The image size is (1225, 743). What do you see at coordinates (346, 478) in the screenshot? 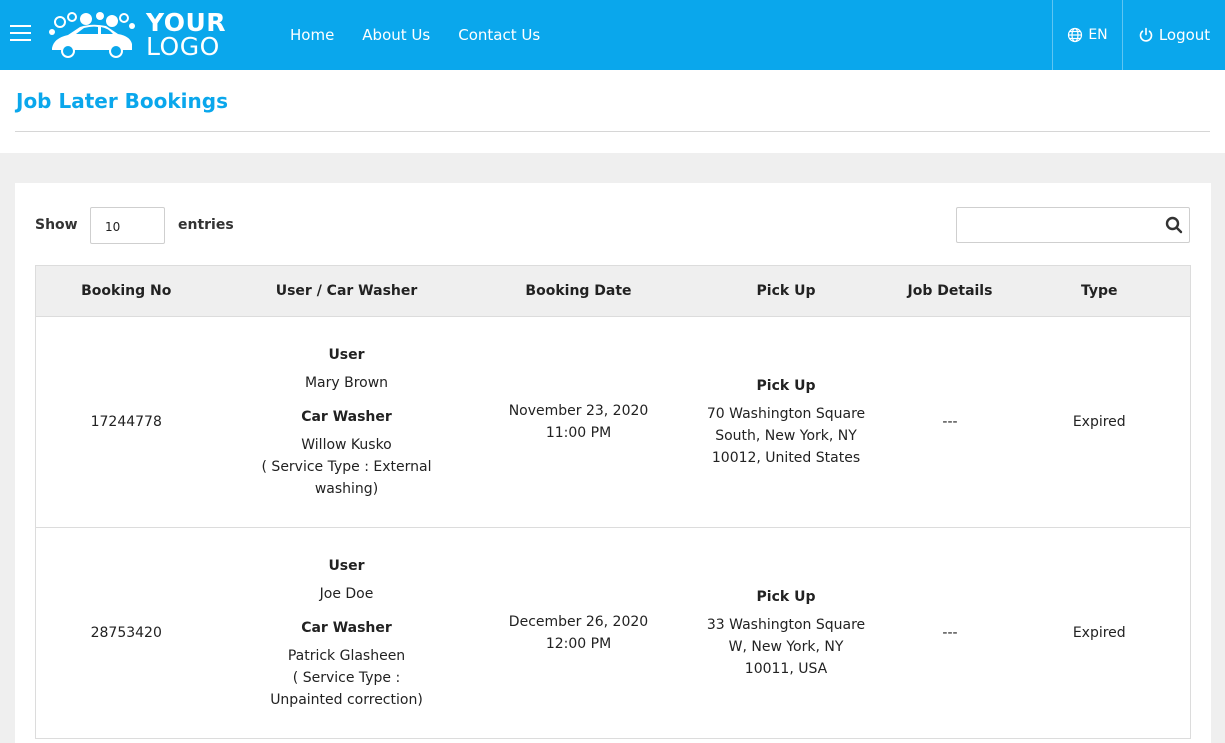
I see `service-type: ( Service Type : External washing)` at bounding box center [346, 478].